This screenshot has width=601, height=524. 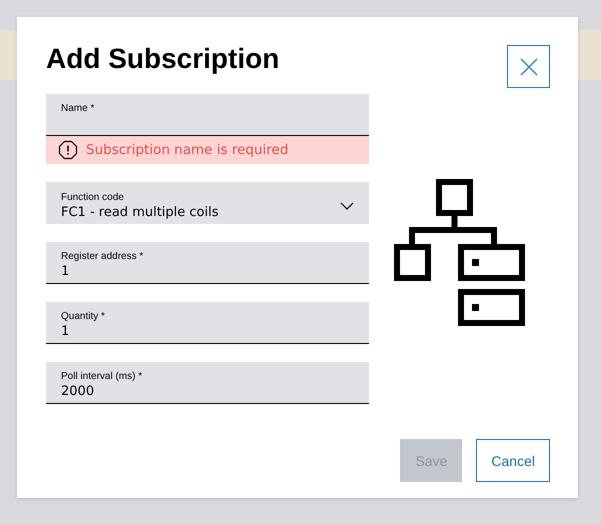 What do you see at coordinates (207, 115) in the screenshot?
I see `input-field: Name *` at bounding box center [207, 115].